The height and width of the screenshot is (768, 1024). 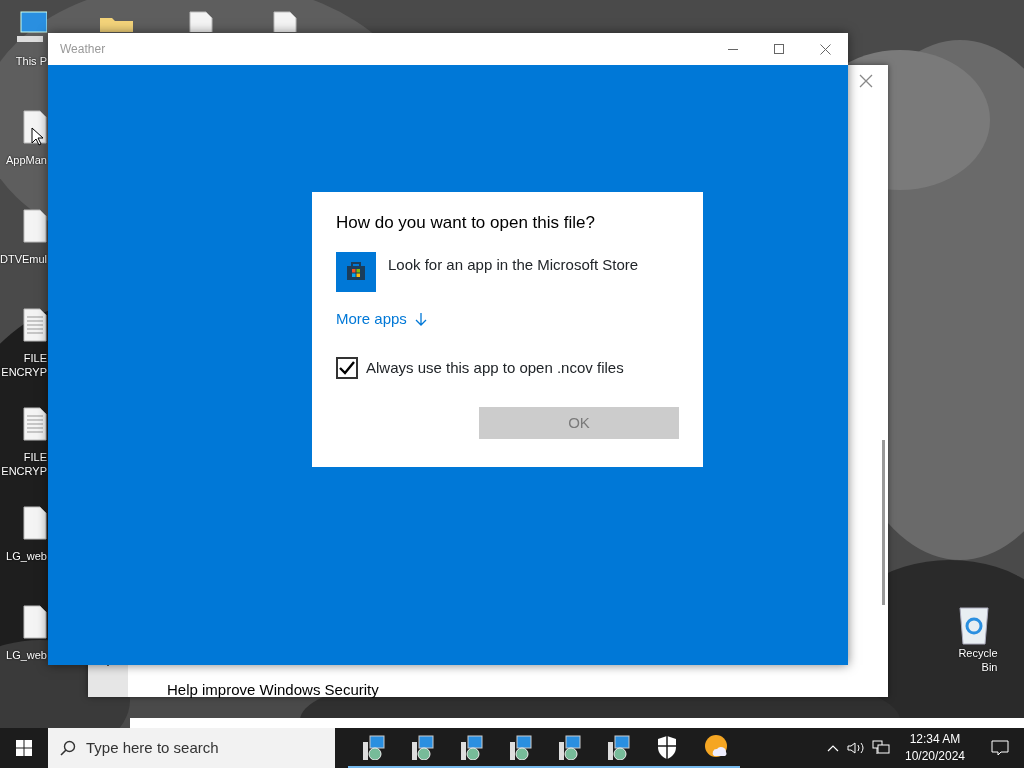 I want to click on checkmark-icon, so click(x=347, y=367).